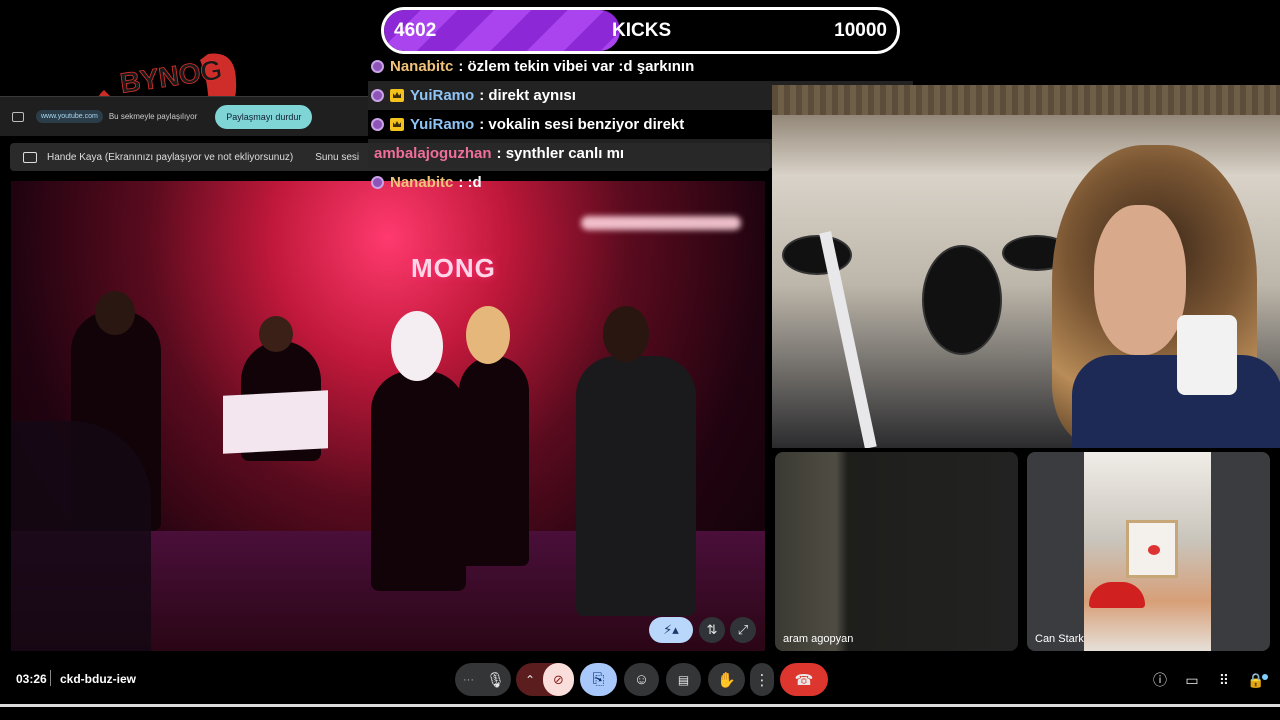  I want to click on host-controls-lock-icon: 🔒, so click(1256, 680).